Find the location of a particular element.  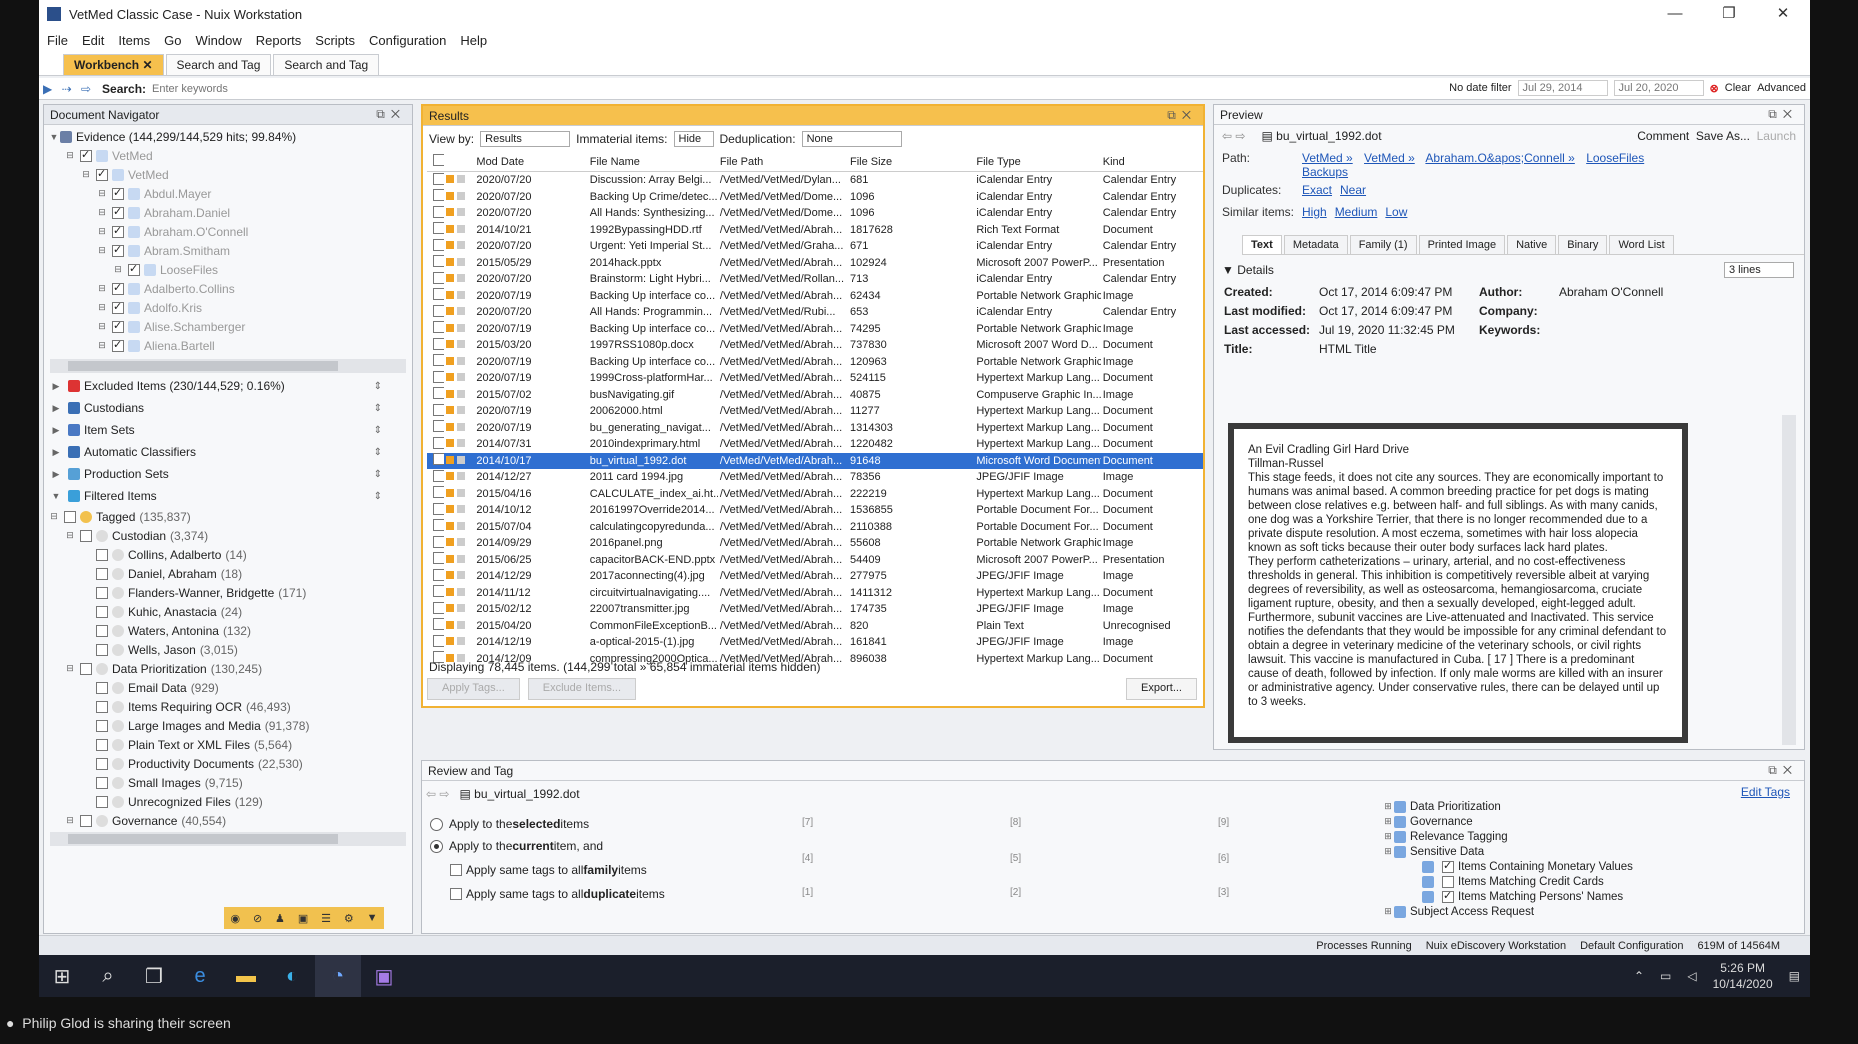

tag-checkbox is located at coordinates (1448, 881).